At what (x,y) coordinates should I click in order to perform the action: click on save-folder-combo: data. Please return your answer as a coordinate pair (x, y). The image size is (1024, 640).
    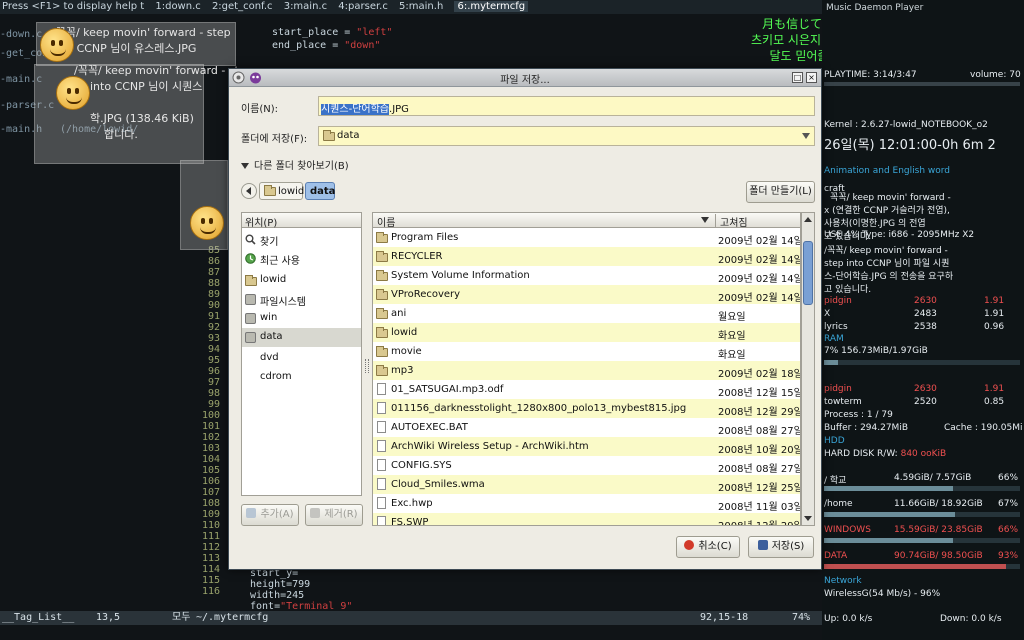
    Looking at the image, I should click on (566, 136).